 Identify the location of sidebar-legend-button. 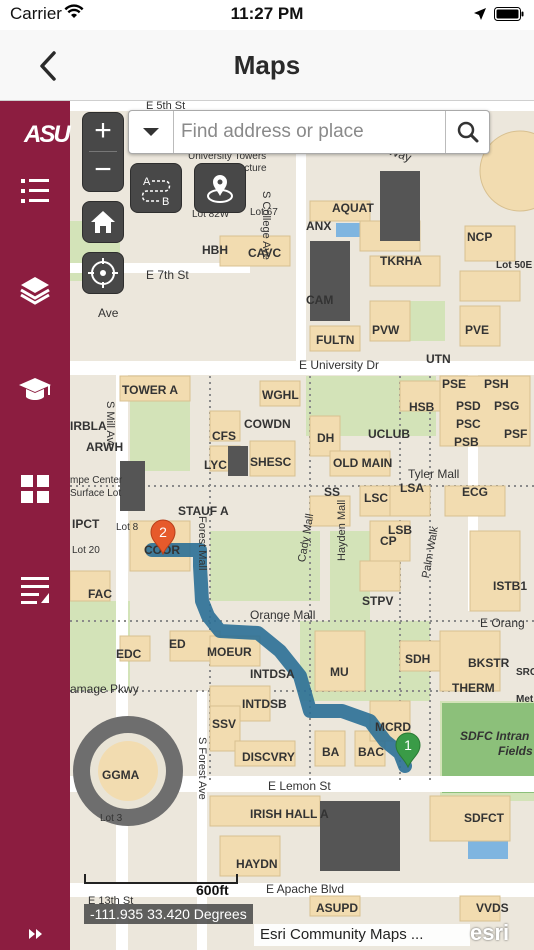
(35, 589).